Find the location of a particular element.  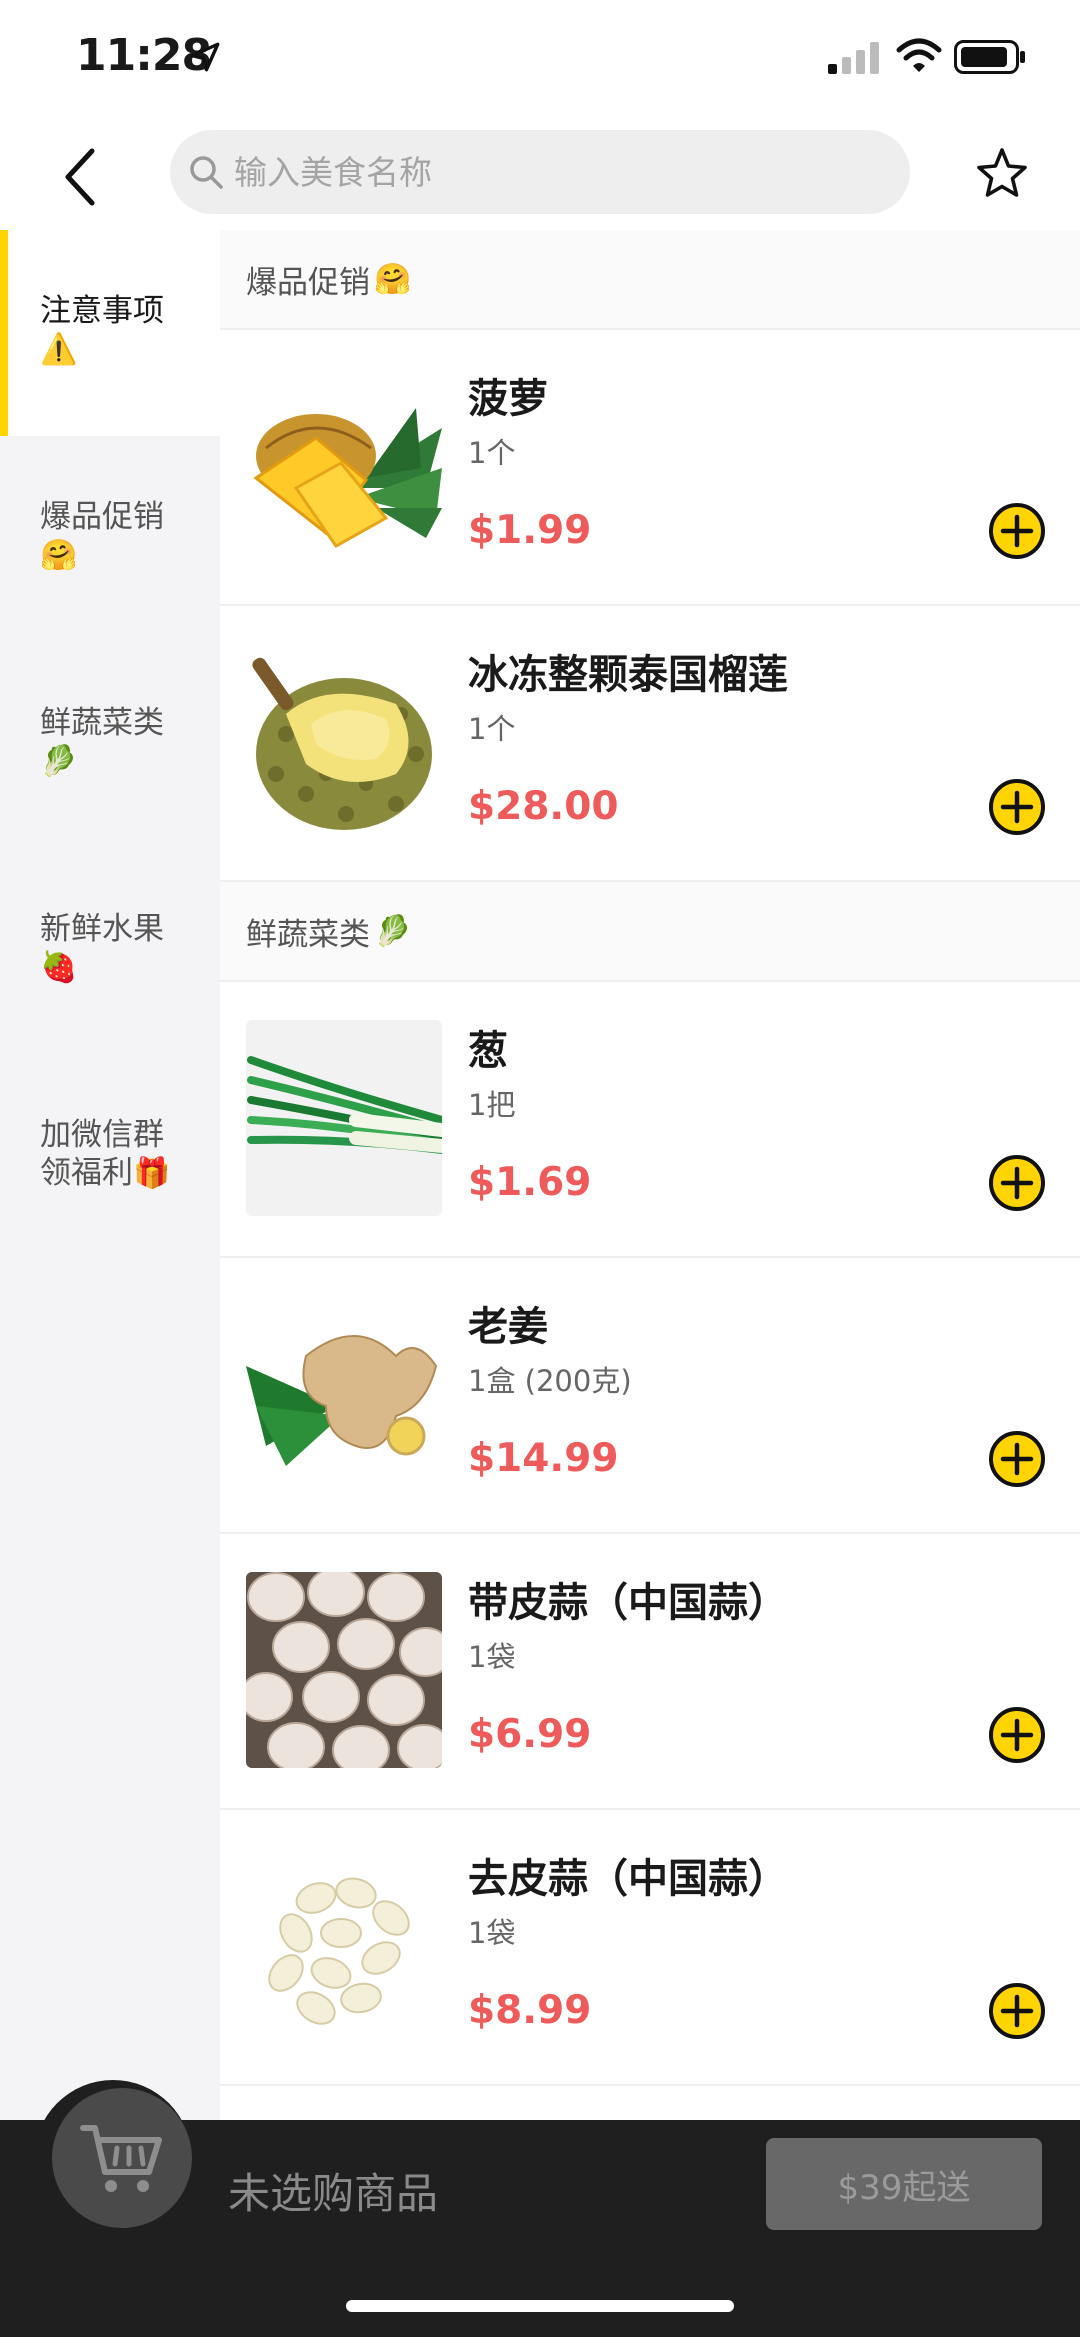

sidebar-item-notice: 注意事项 ⚠️ is located at coordinates (110, 333).